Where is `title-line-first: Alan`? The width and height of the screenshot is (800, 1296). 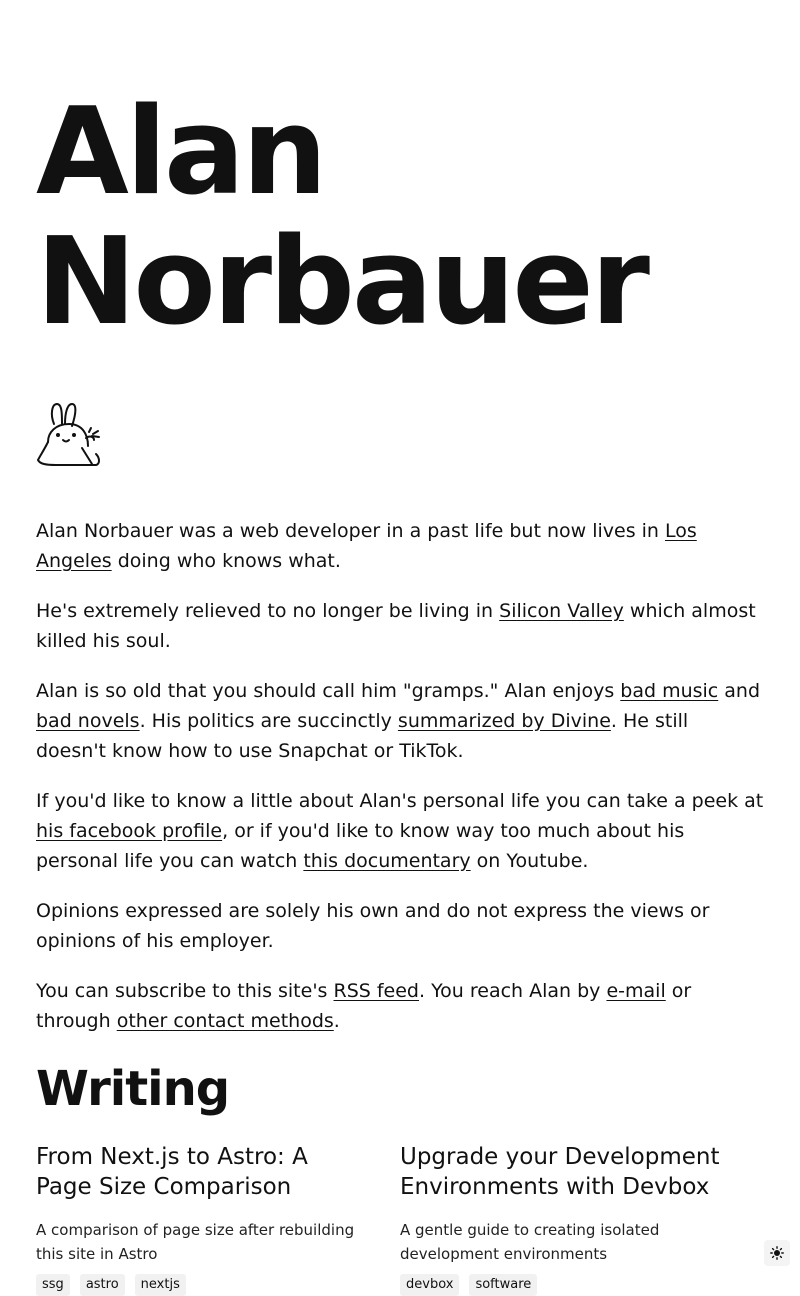
title-line-first: Alan is located at coordinates (181, 152).